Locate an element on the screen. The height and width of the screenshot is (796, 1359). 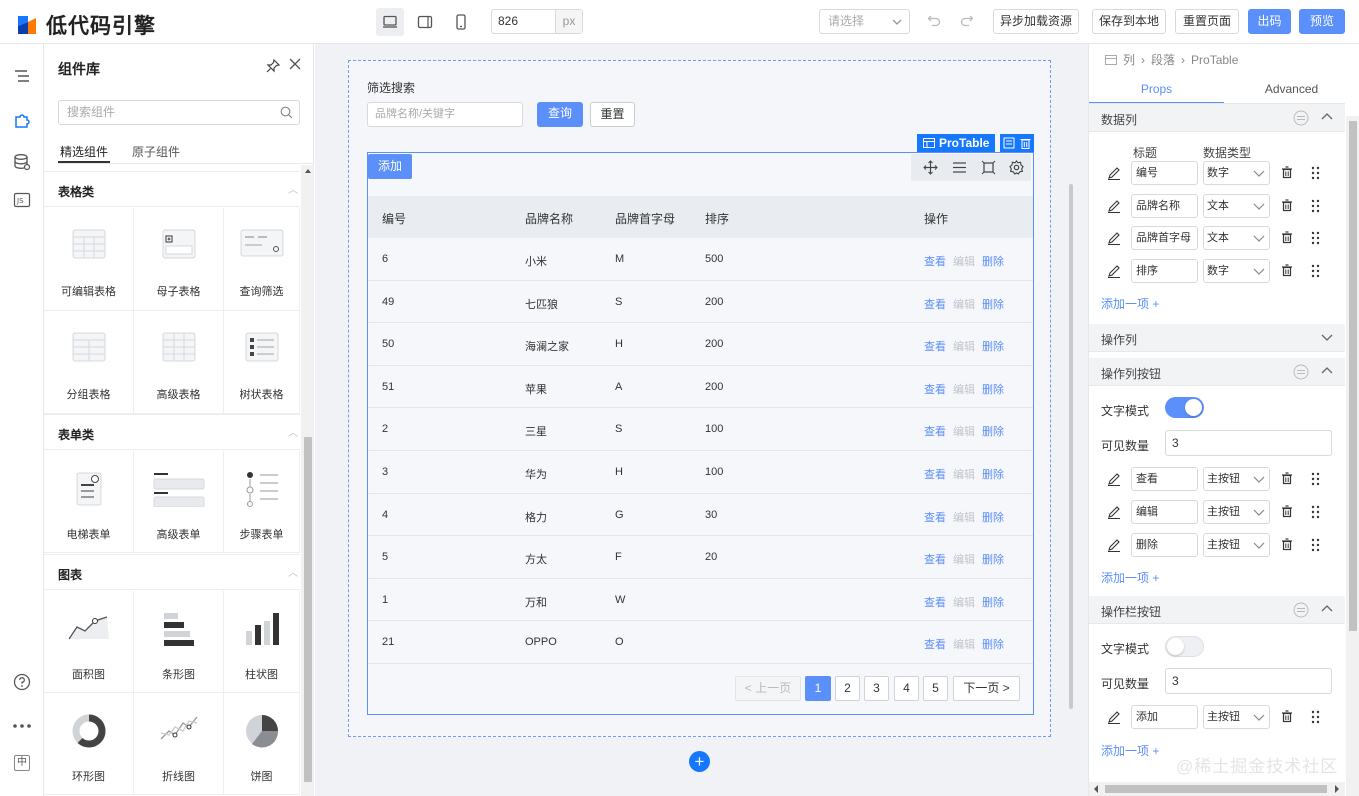
column-header: 品牌首字母 is located at coordinates (645, 218).